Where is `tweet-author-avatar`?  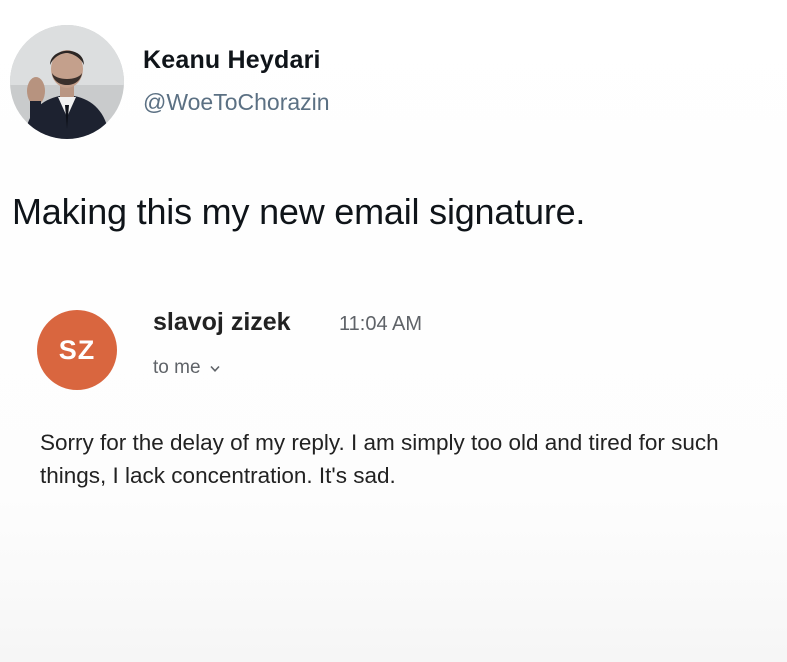
tweet-author-avatar is located at coordinates (67, 82).